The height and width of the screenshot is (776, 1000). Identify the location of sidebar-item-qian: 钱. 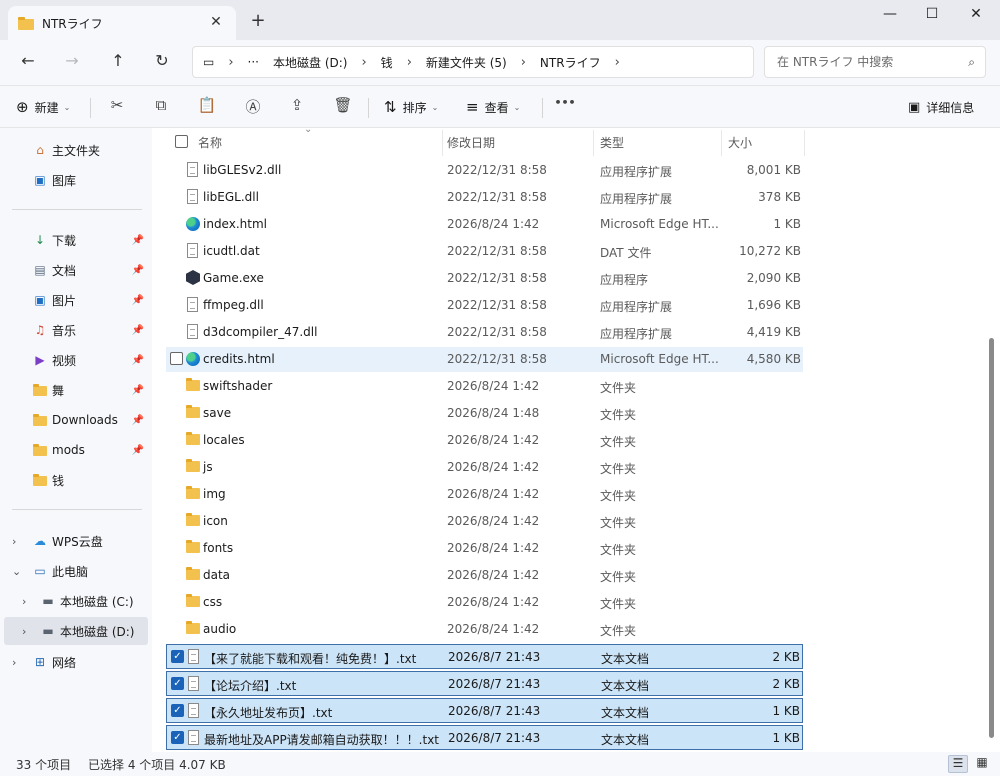
(75, 480).